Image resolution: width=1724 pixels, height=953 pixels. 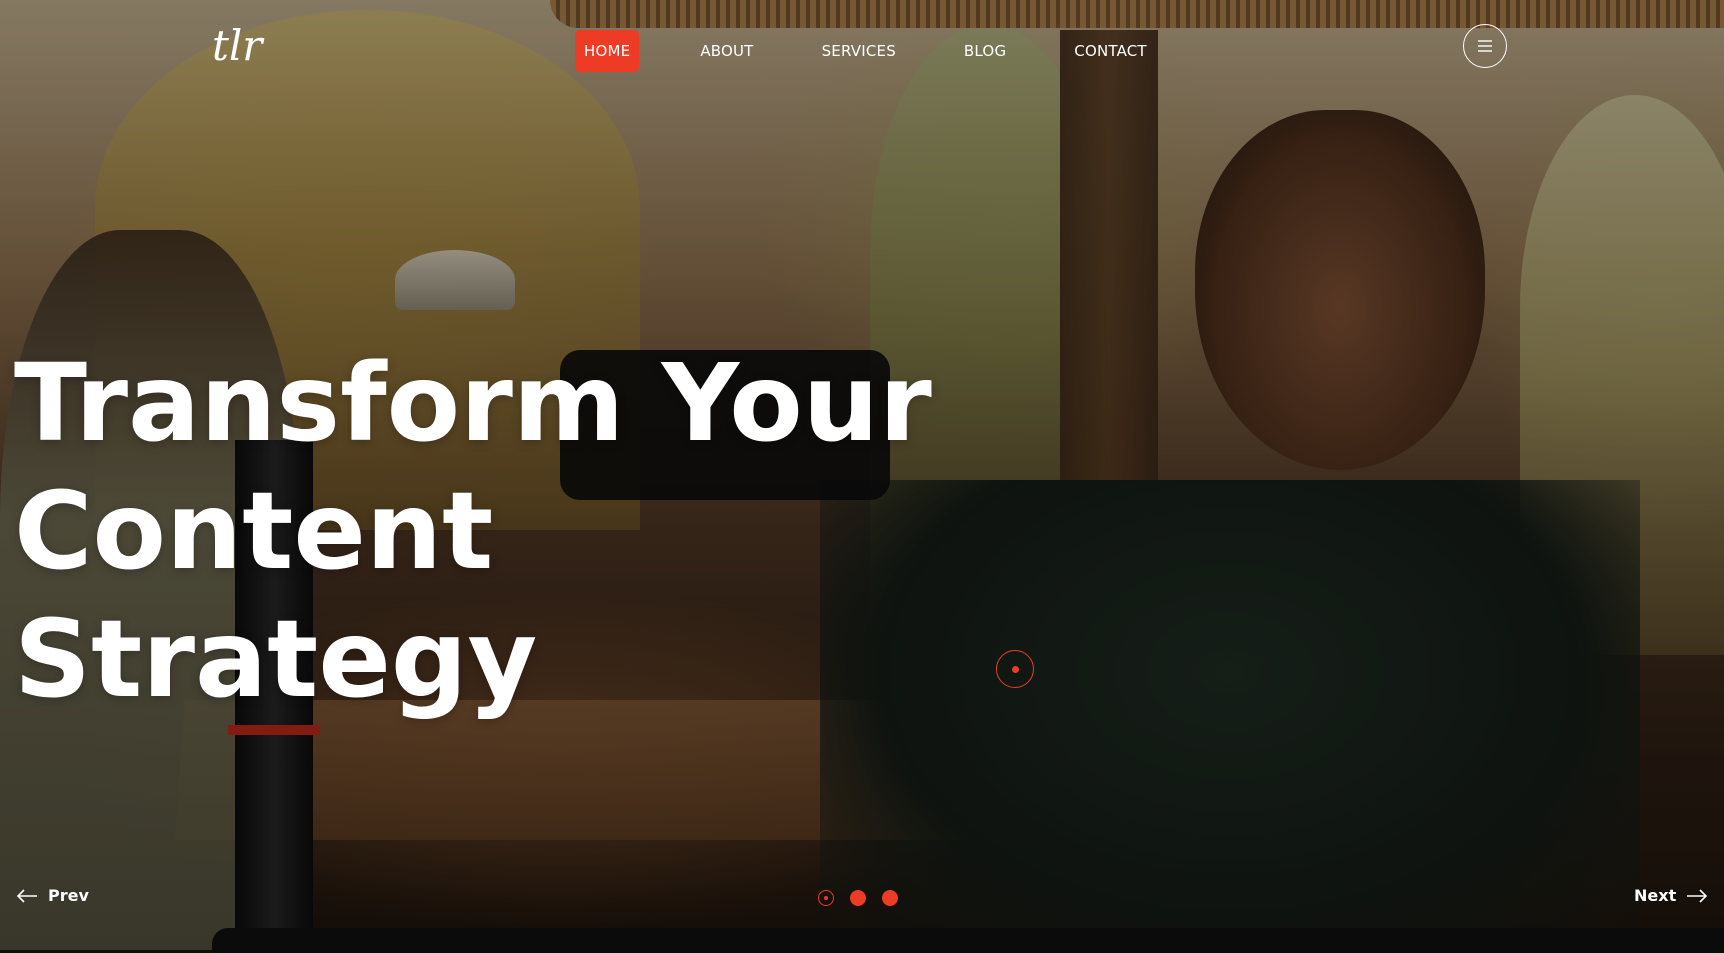 I want to click on custom-cursor, so click(x=1015, y=669).